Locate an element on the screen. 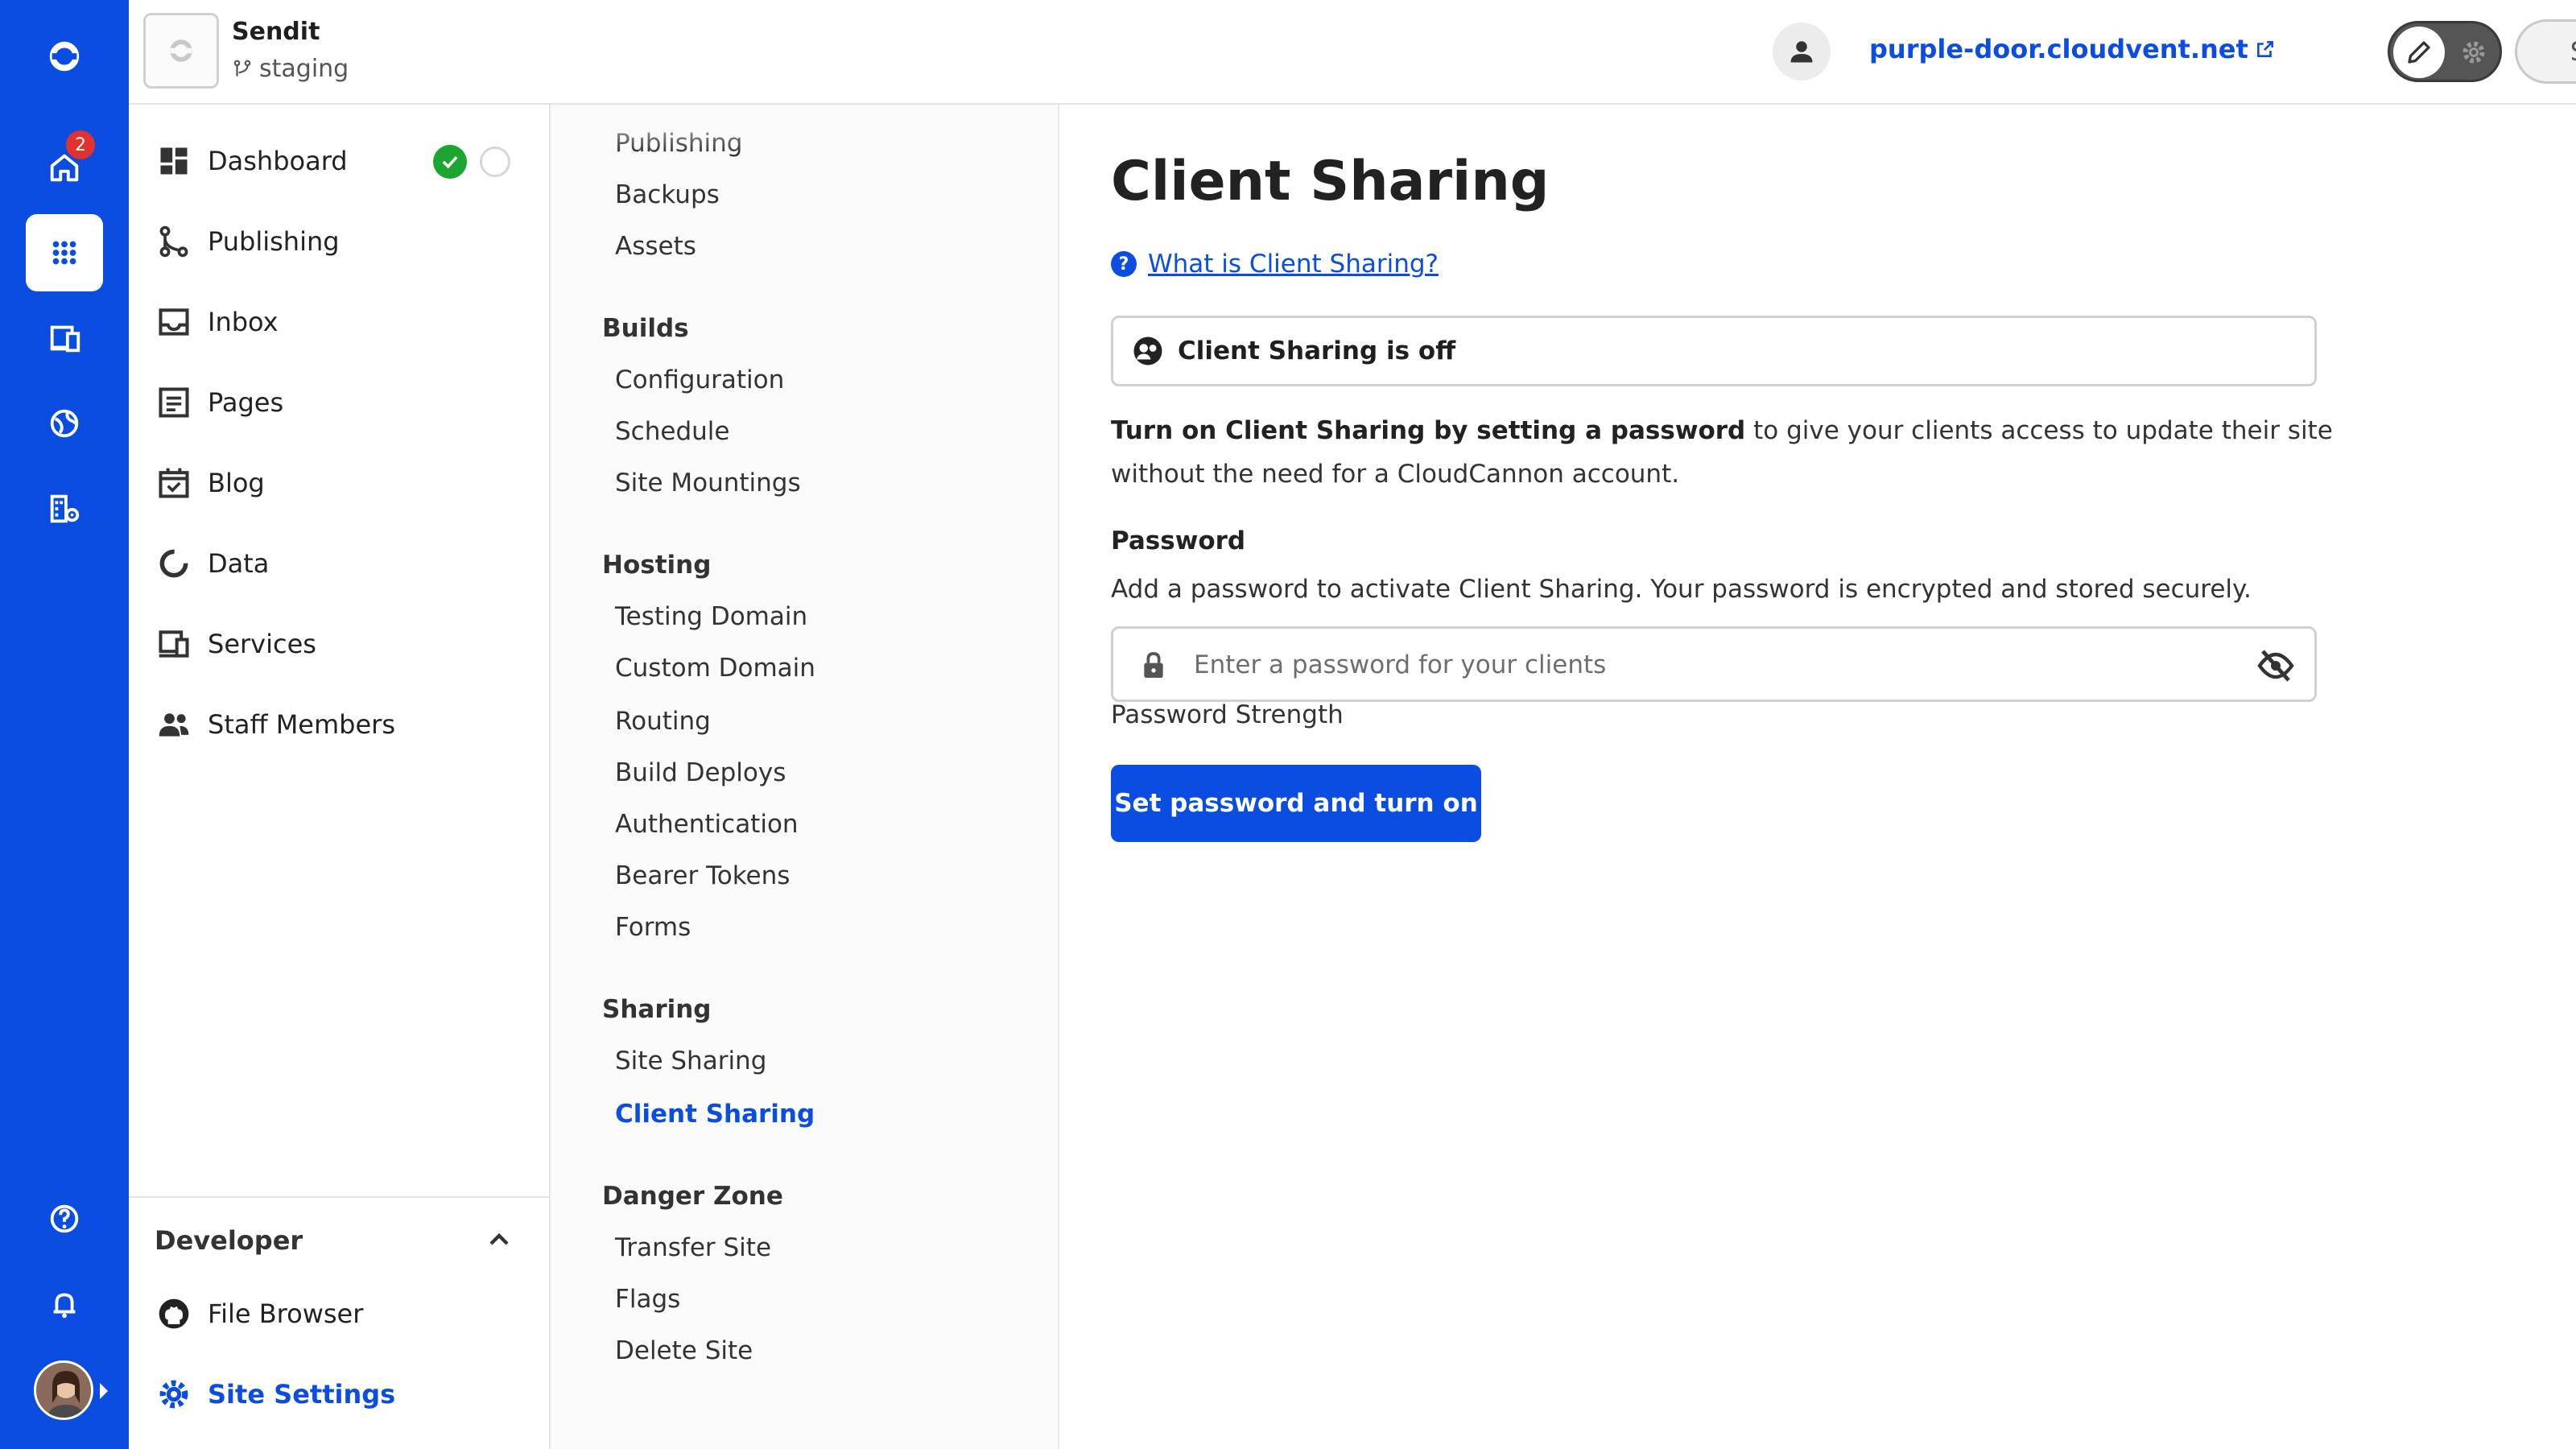 The image size is (2576, 1449). eye-off-icon is located at coordinates (2275, 665).